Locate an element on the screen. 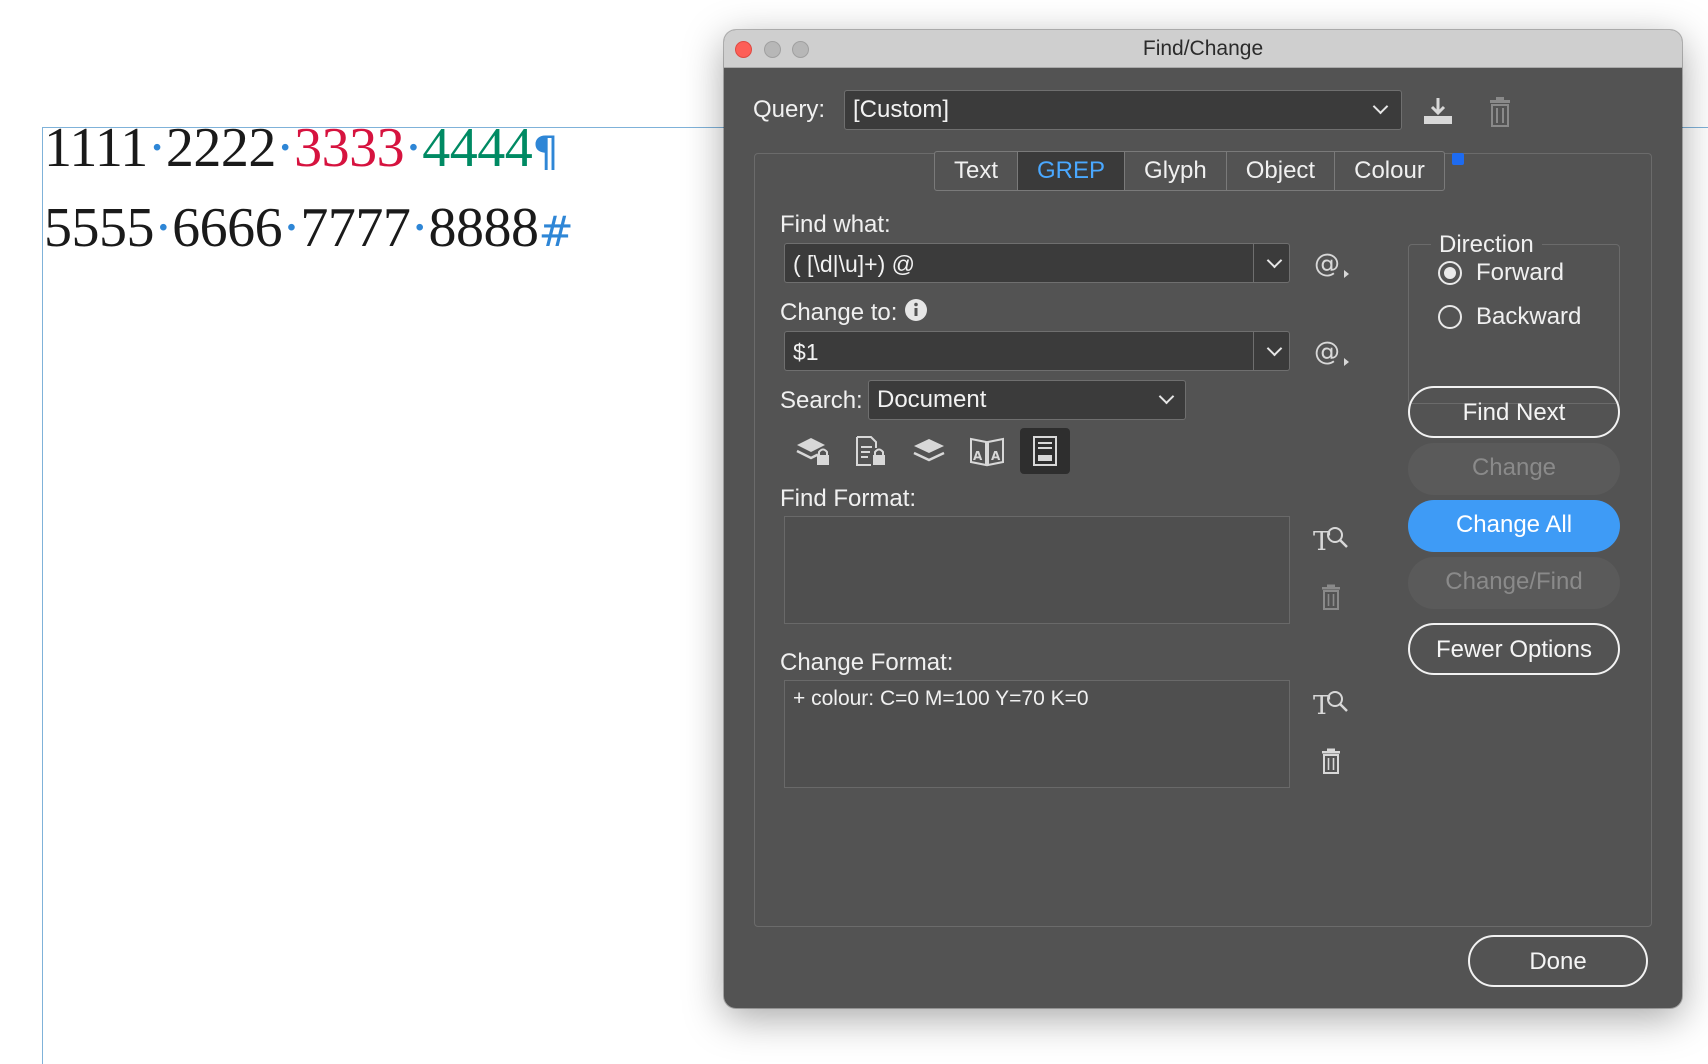 Image resolution: width=1708 pixels, height=1064 pixels. info-icon is located at coordinates (916, 310).